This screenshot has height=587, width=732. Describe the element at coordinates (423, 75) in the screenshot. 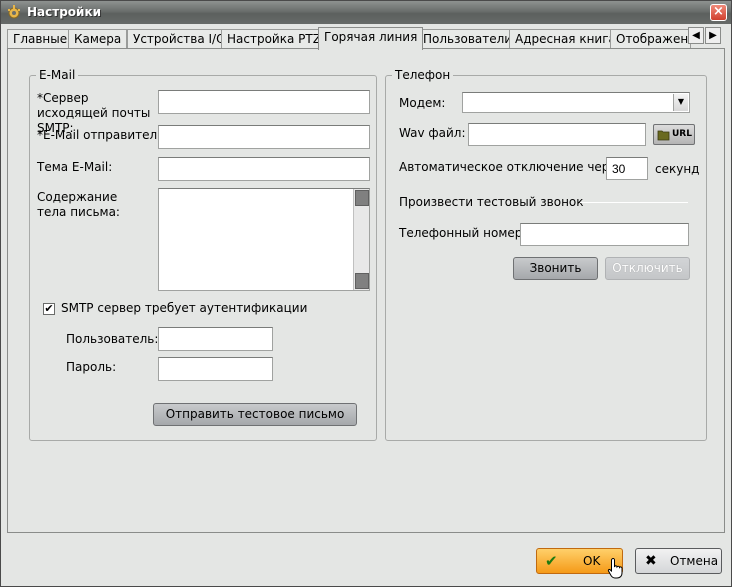

I see `phone-group-legend: Телефон` at that location.